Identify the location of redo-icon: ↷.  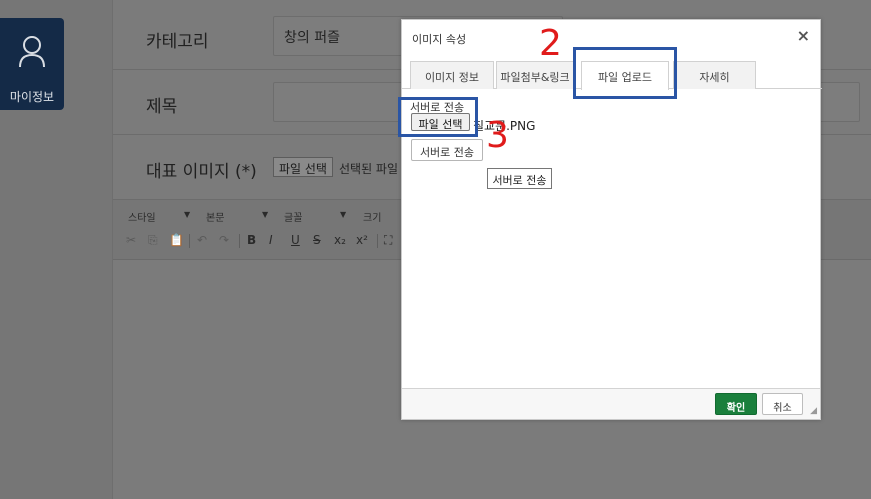
(224, 240).